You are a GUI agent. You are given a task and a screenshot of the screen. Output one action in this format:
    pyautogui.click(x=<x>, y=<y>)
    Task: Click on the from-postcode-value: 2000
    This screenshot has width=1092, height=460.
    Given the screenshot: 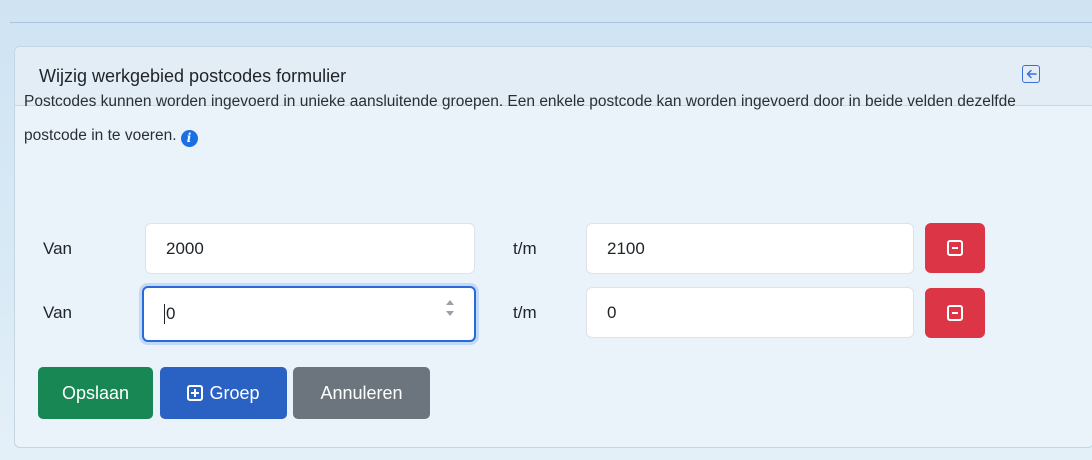 What is the action you would take?
    pyautogui.click(x=185, y=248)
    